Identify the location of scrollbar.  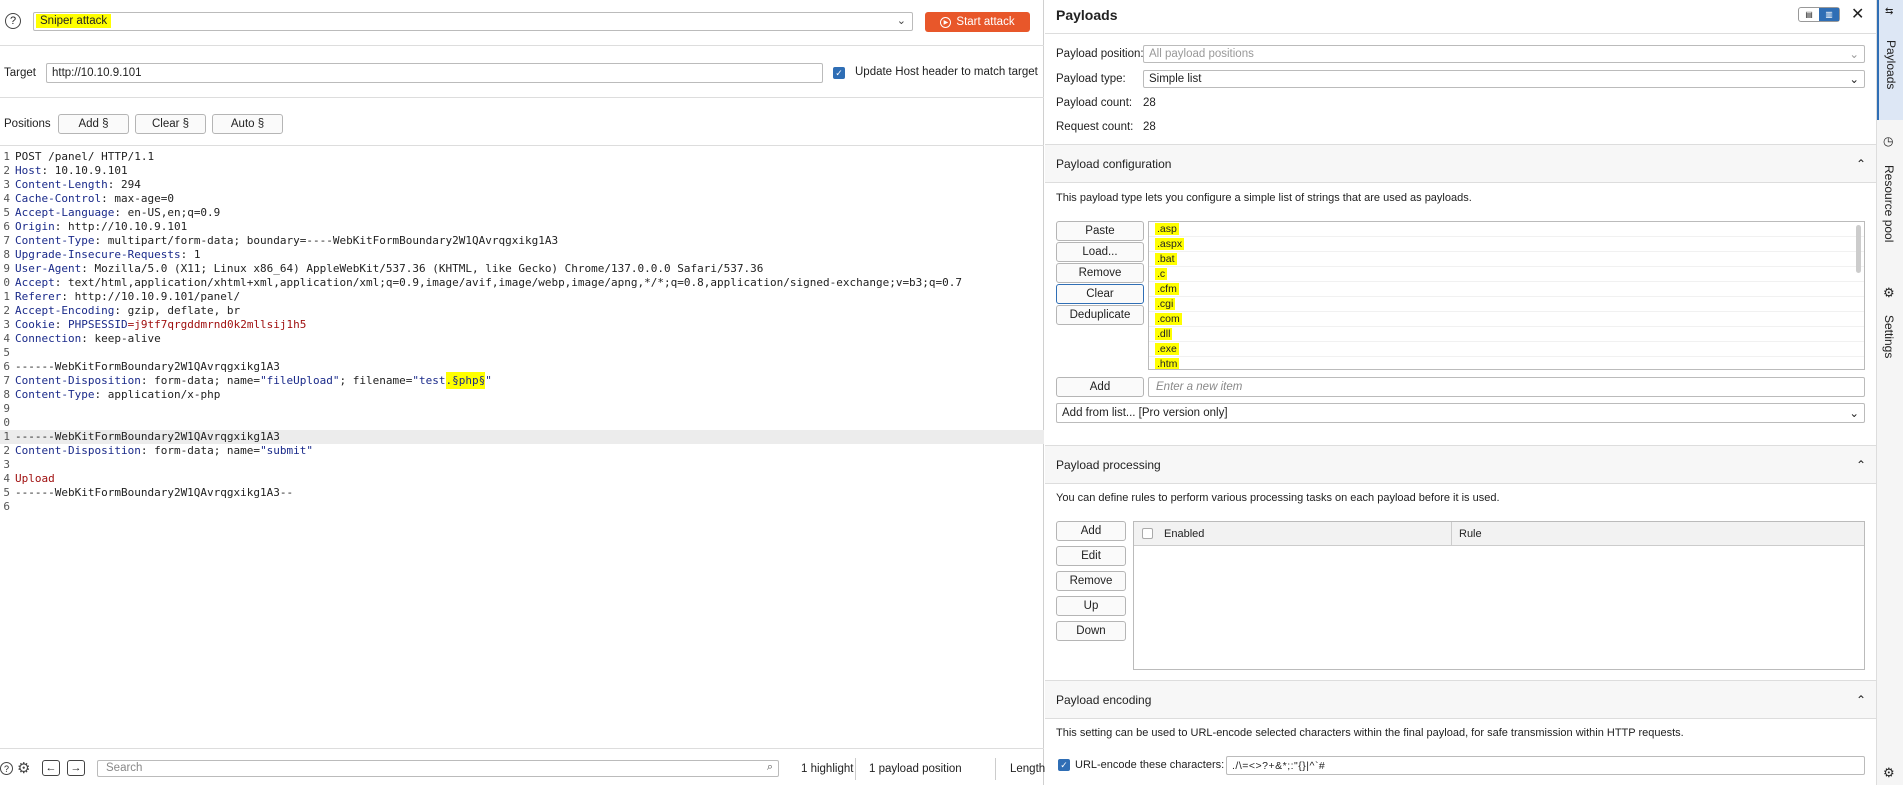
(1858, 249).